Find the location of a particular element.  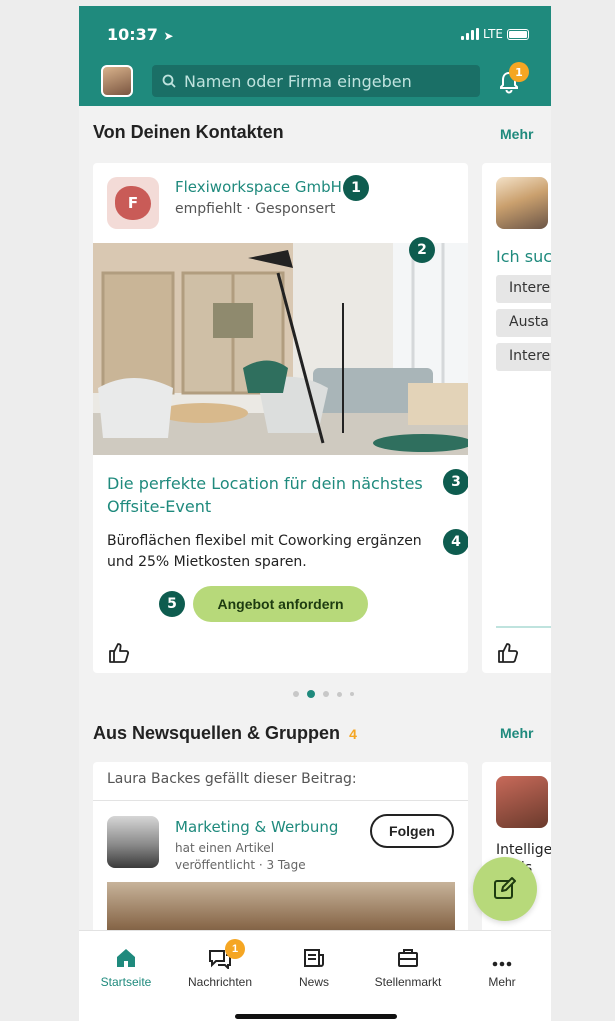

news-icon is located at coordinates (314, 958).